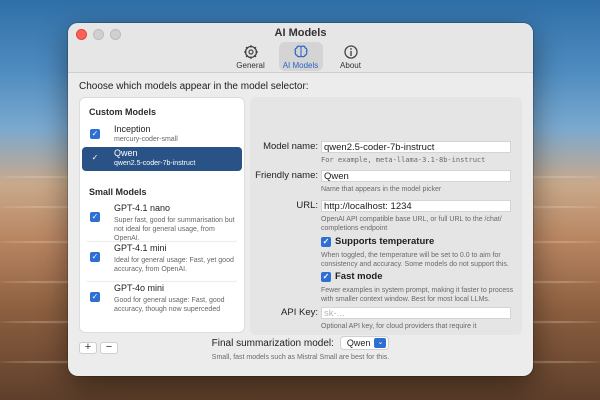 The width and height of the screenshot is (600, 400). I want to click on list-item-inception: ✓ Inception mercury-coder-small, so click(162, 135).